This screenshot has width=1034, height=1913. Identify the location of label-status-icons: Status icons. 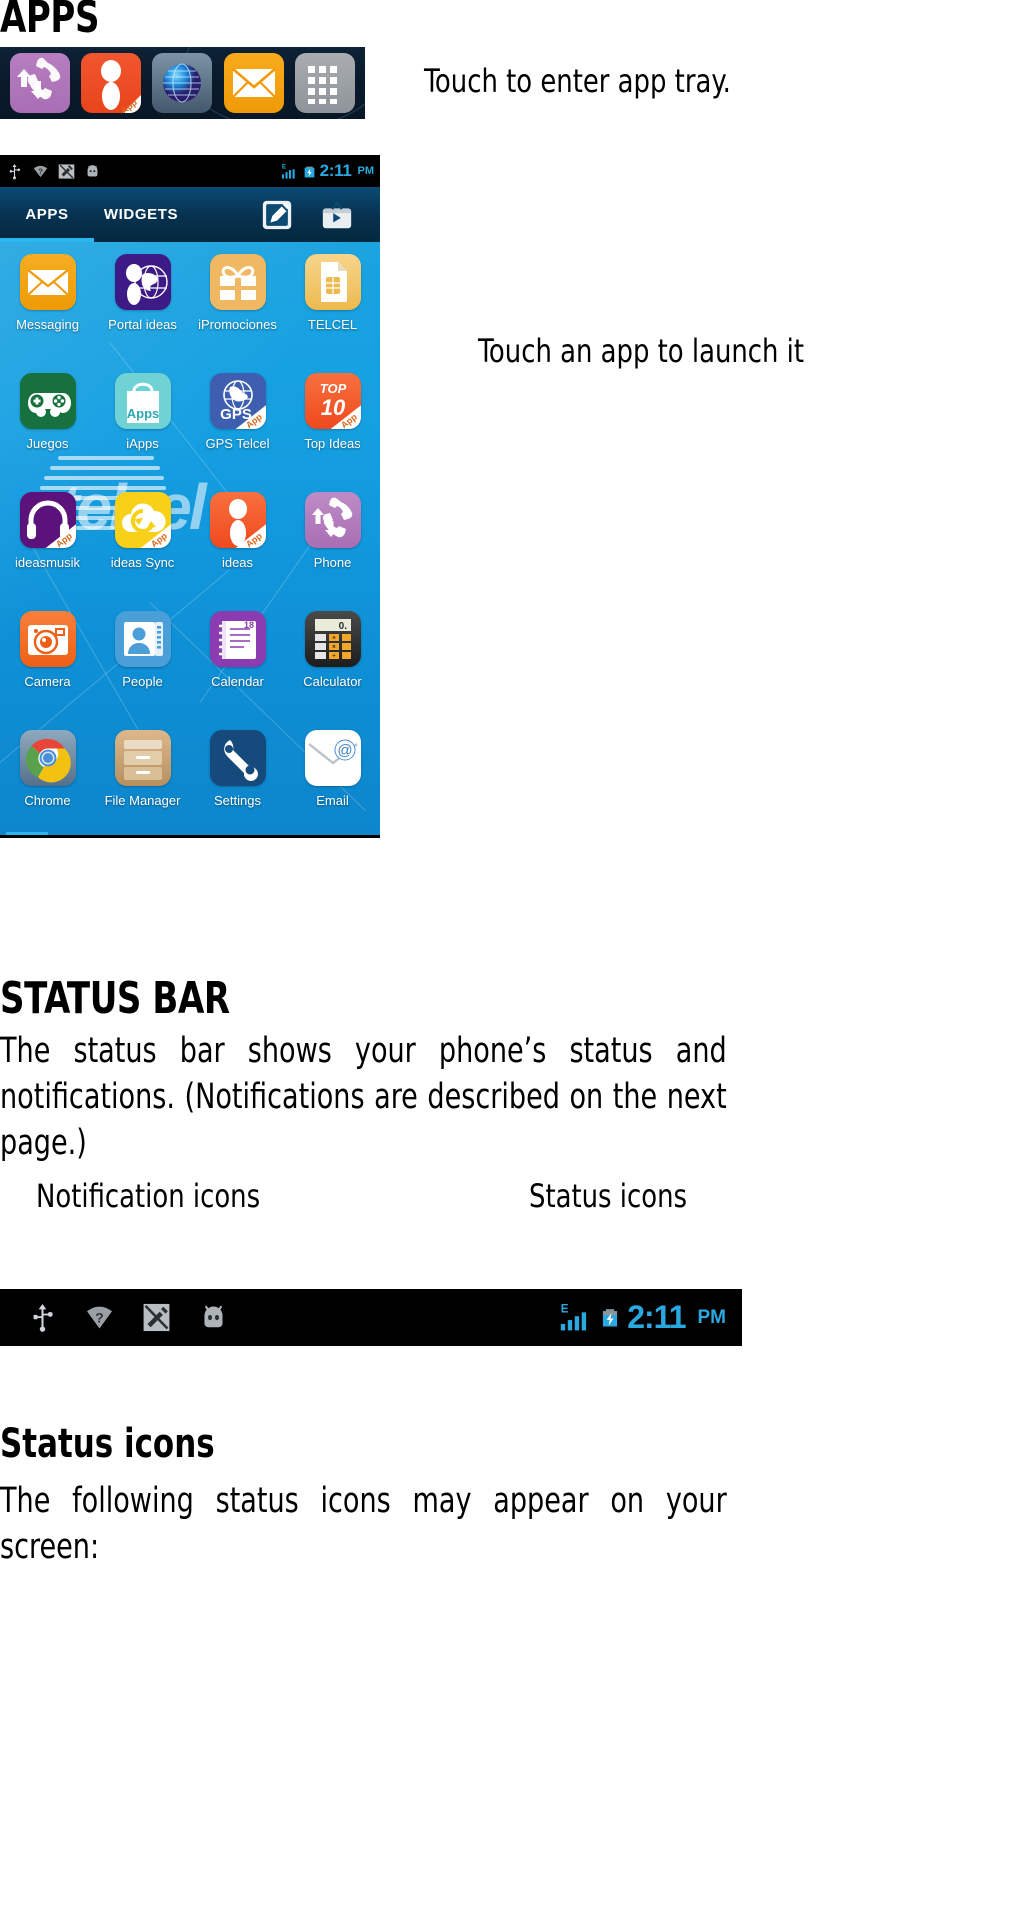
(608, 1196).